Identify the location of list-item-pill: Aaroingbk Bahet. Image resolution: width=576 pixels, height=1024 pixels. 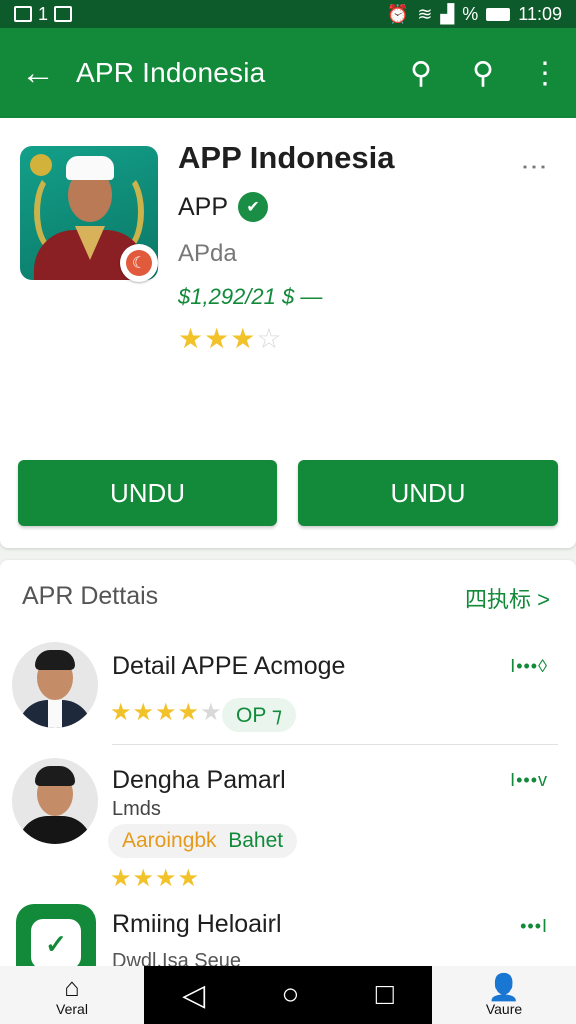
(203, 841).